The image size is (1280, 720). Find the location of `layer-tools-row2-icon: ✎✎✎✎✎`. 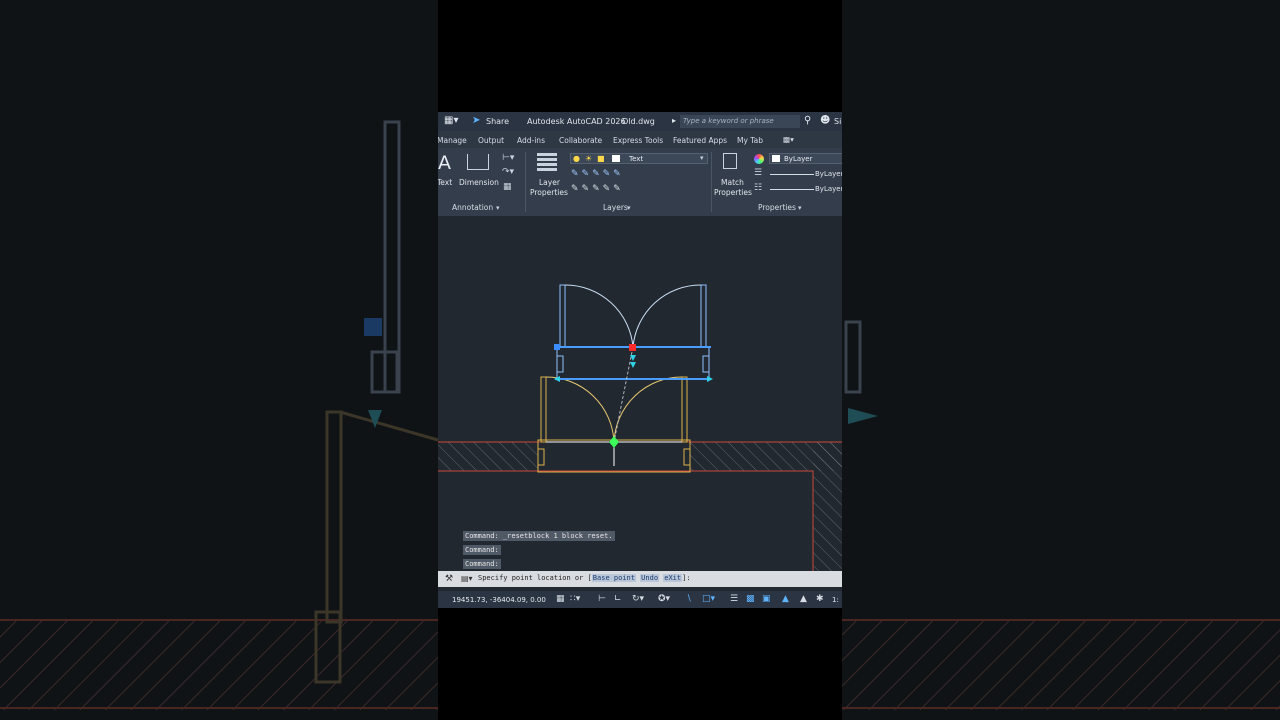

layer-tools-row2-icon: ✎✎✎✎✎ is located at coordinates (597, 189).